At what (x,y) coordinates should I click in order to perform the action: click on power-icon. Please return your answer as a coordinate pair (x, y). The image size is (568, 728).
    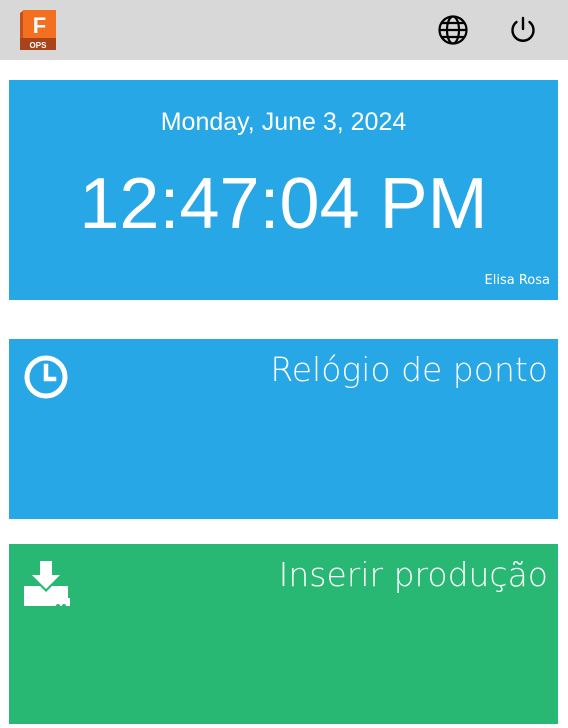
    Looking at the image, I should click on (523, 29).